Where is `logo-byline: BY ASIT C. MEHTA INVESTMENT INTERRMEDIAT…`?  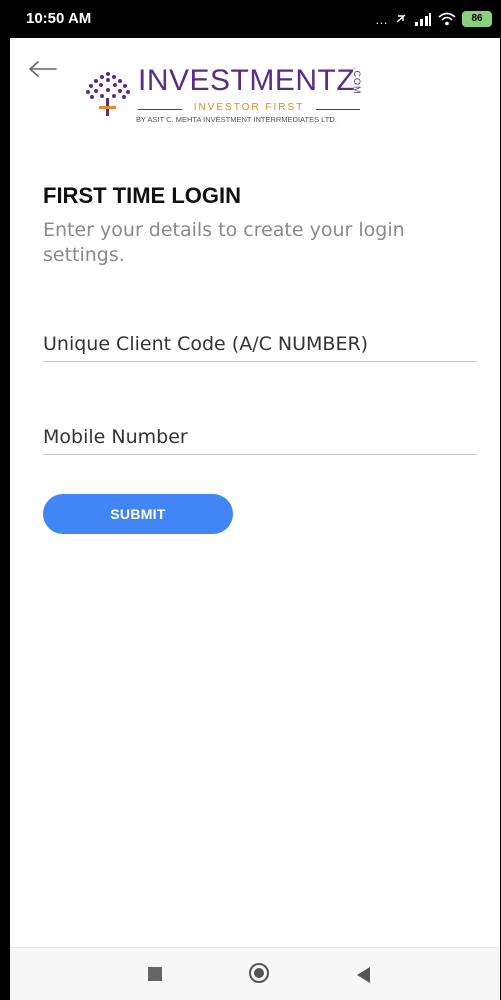
logo-byline: BY ASIT C. MEHTA INVESTMENT INTERRMEDIAT… is located at coordinates (236, 119).